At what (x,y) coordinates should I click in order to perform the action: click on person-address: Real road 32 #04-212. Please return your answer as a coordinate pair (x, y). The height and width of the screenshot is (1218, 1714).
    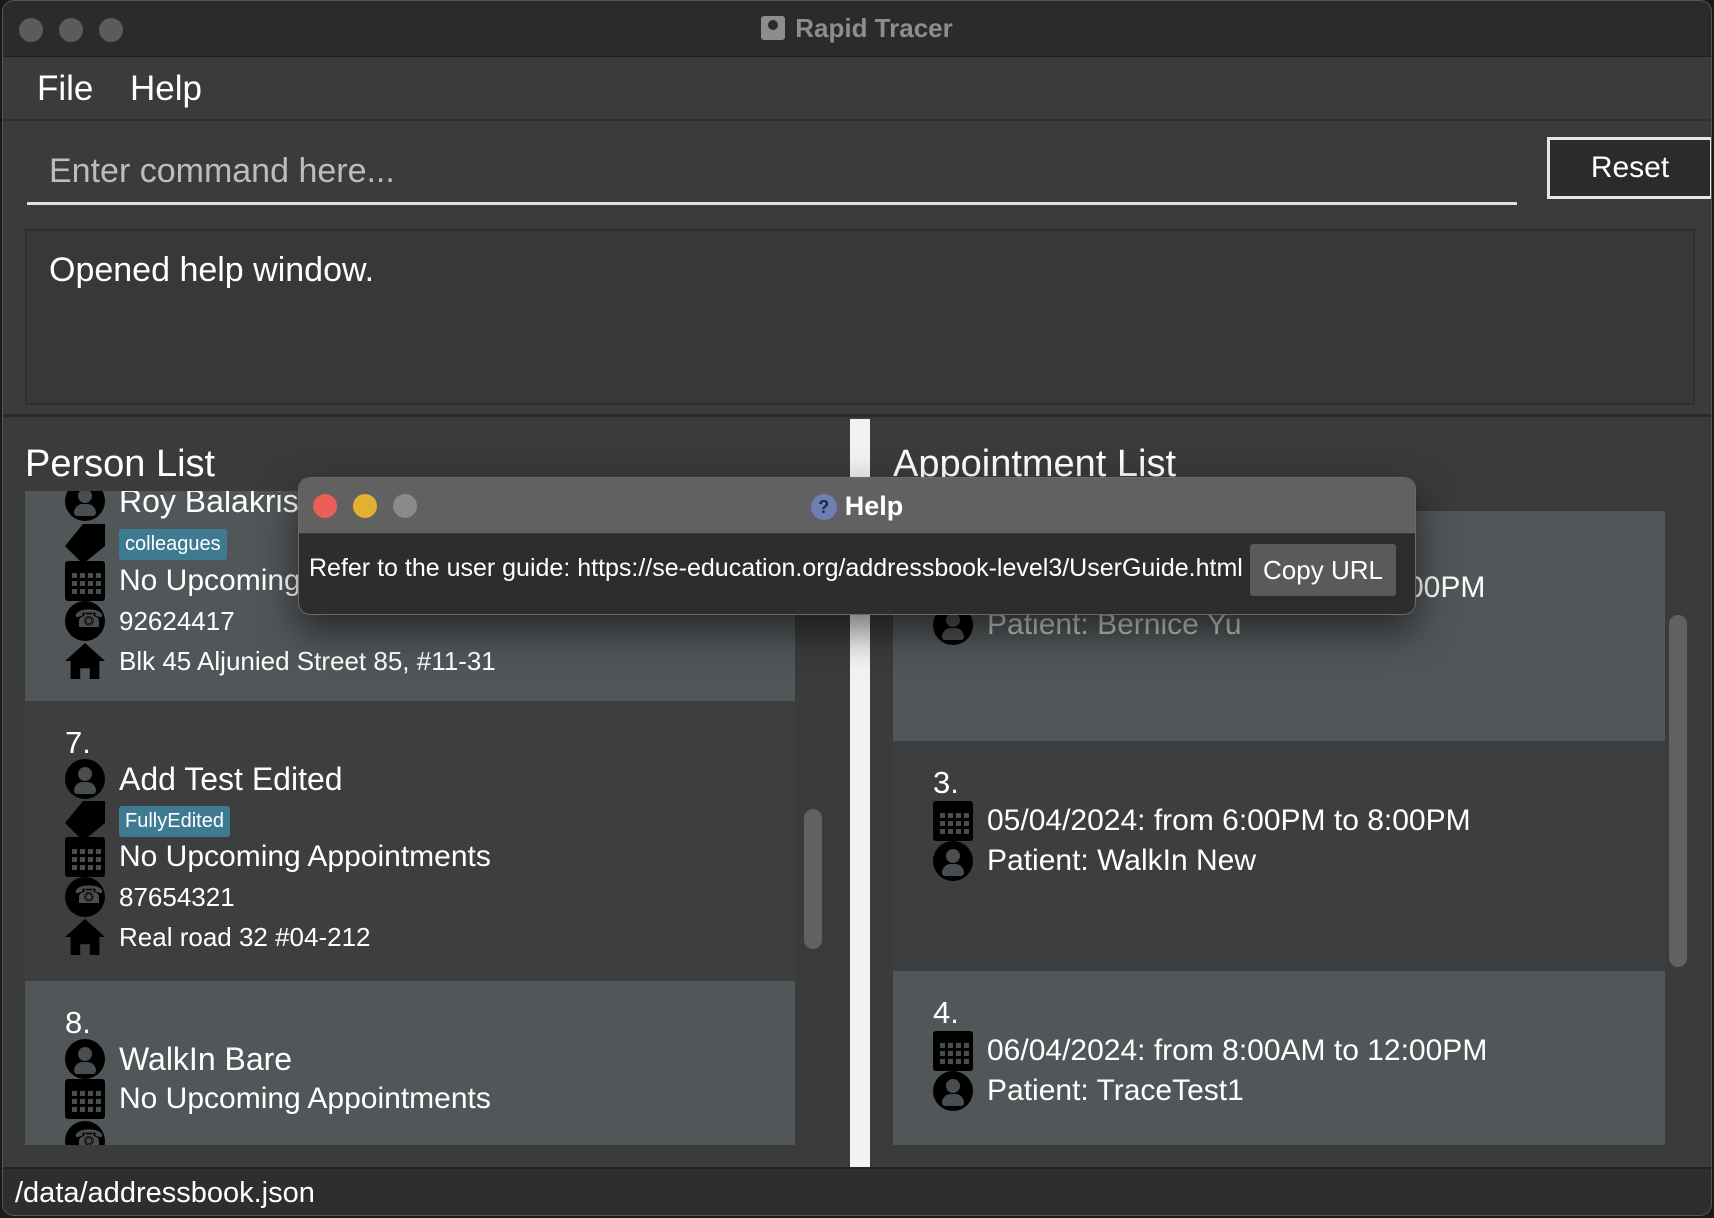
    Looking at the image, I should click on (245, 936).